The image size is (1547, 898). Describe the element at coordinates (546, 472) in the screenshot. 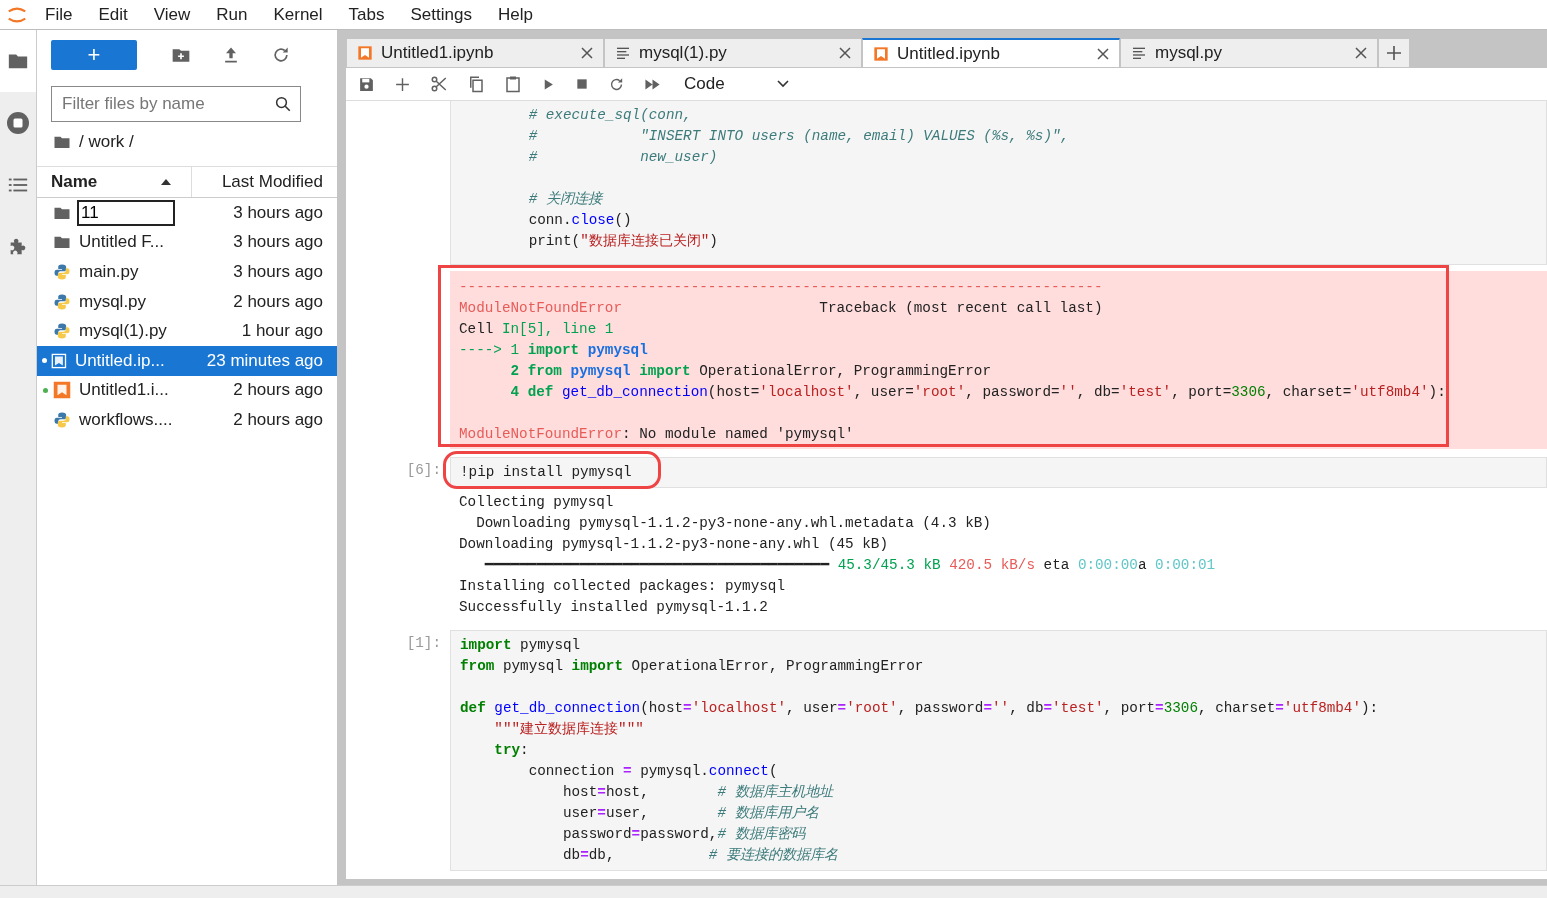

I see `code-line: !pip install pymysql` at that location.